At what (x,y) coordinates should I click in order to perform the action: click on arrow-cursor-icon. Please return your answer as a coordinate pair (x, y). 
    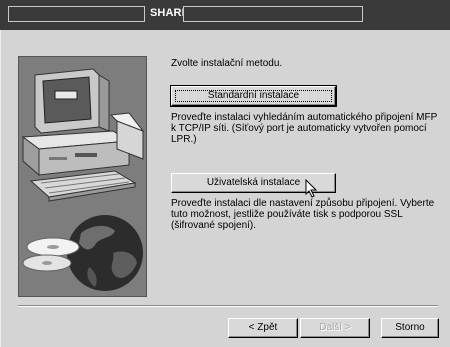
    Looking at the image, I should click on (311, 188).